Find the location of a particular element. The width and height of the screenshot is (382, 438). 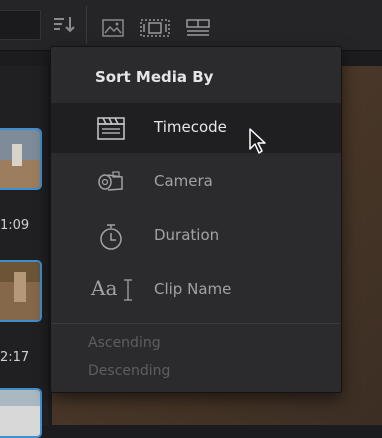

menu-item-label: Duration is located at coordinates (187, 235).